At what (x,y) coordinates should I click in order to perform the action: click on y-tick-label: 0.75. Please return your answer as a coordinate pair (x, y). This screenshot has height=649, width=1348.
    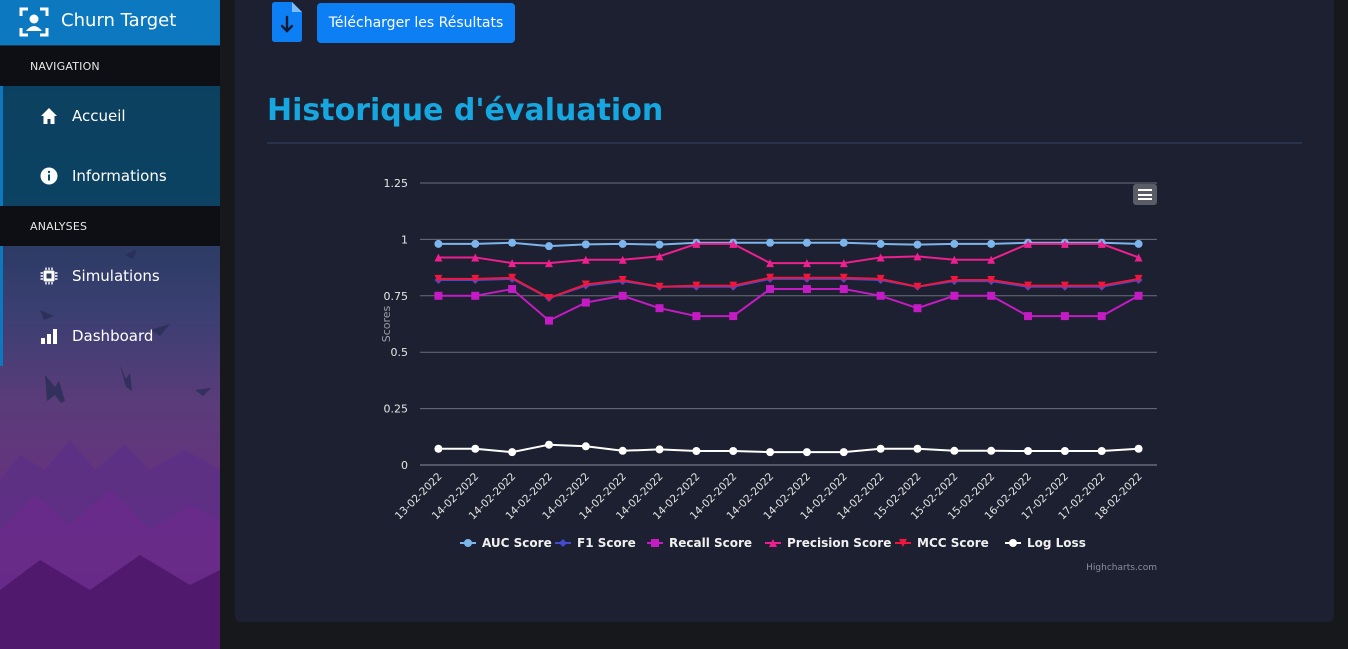
    Looking at the image, I should click on (396, 296).